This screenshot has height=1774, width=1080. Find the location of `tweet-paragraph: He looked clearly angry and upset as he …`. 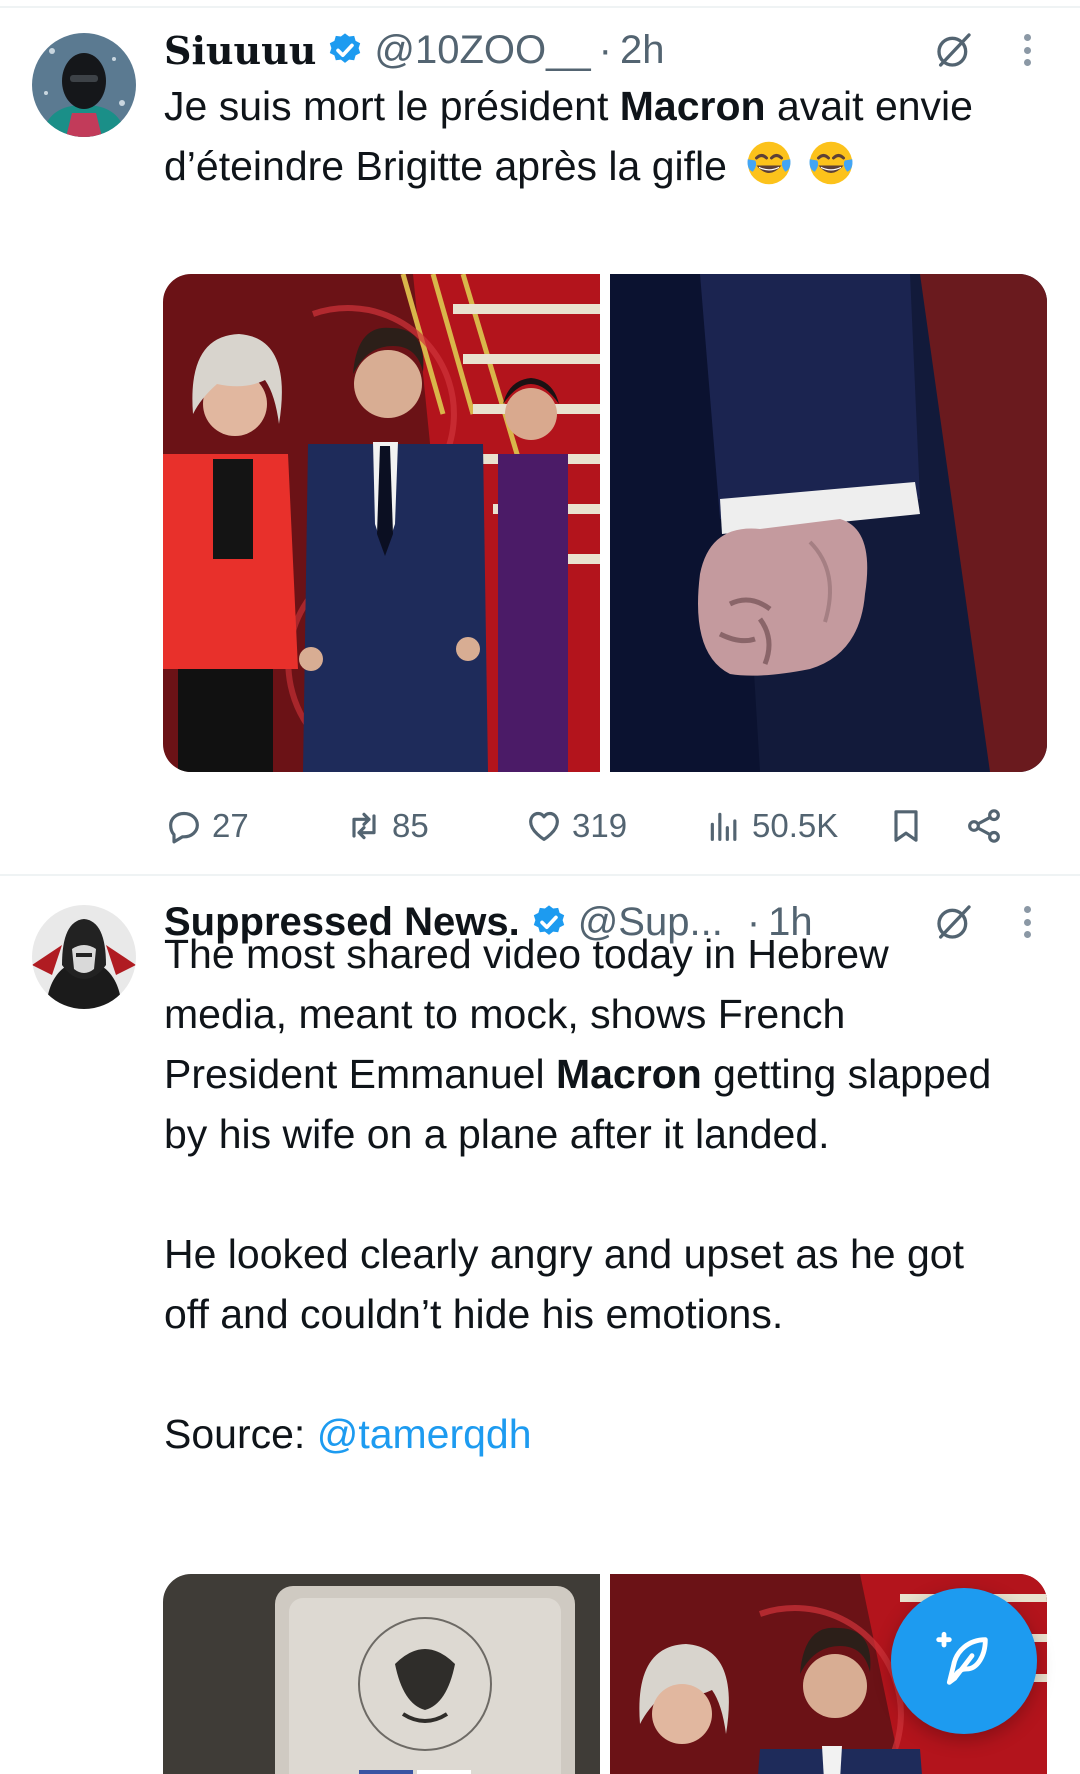

tweet-paragraph: He looked clearly angry and upset as he … is located at coordinates (564, 1284).